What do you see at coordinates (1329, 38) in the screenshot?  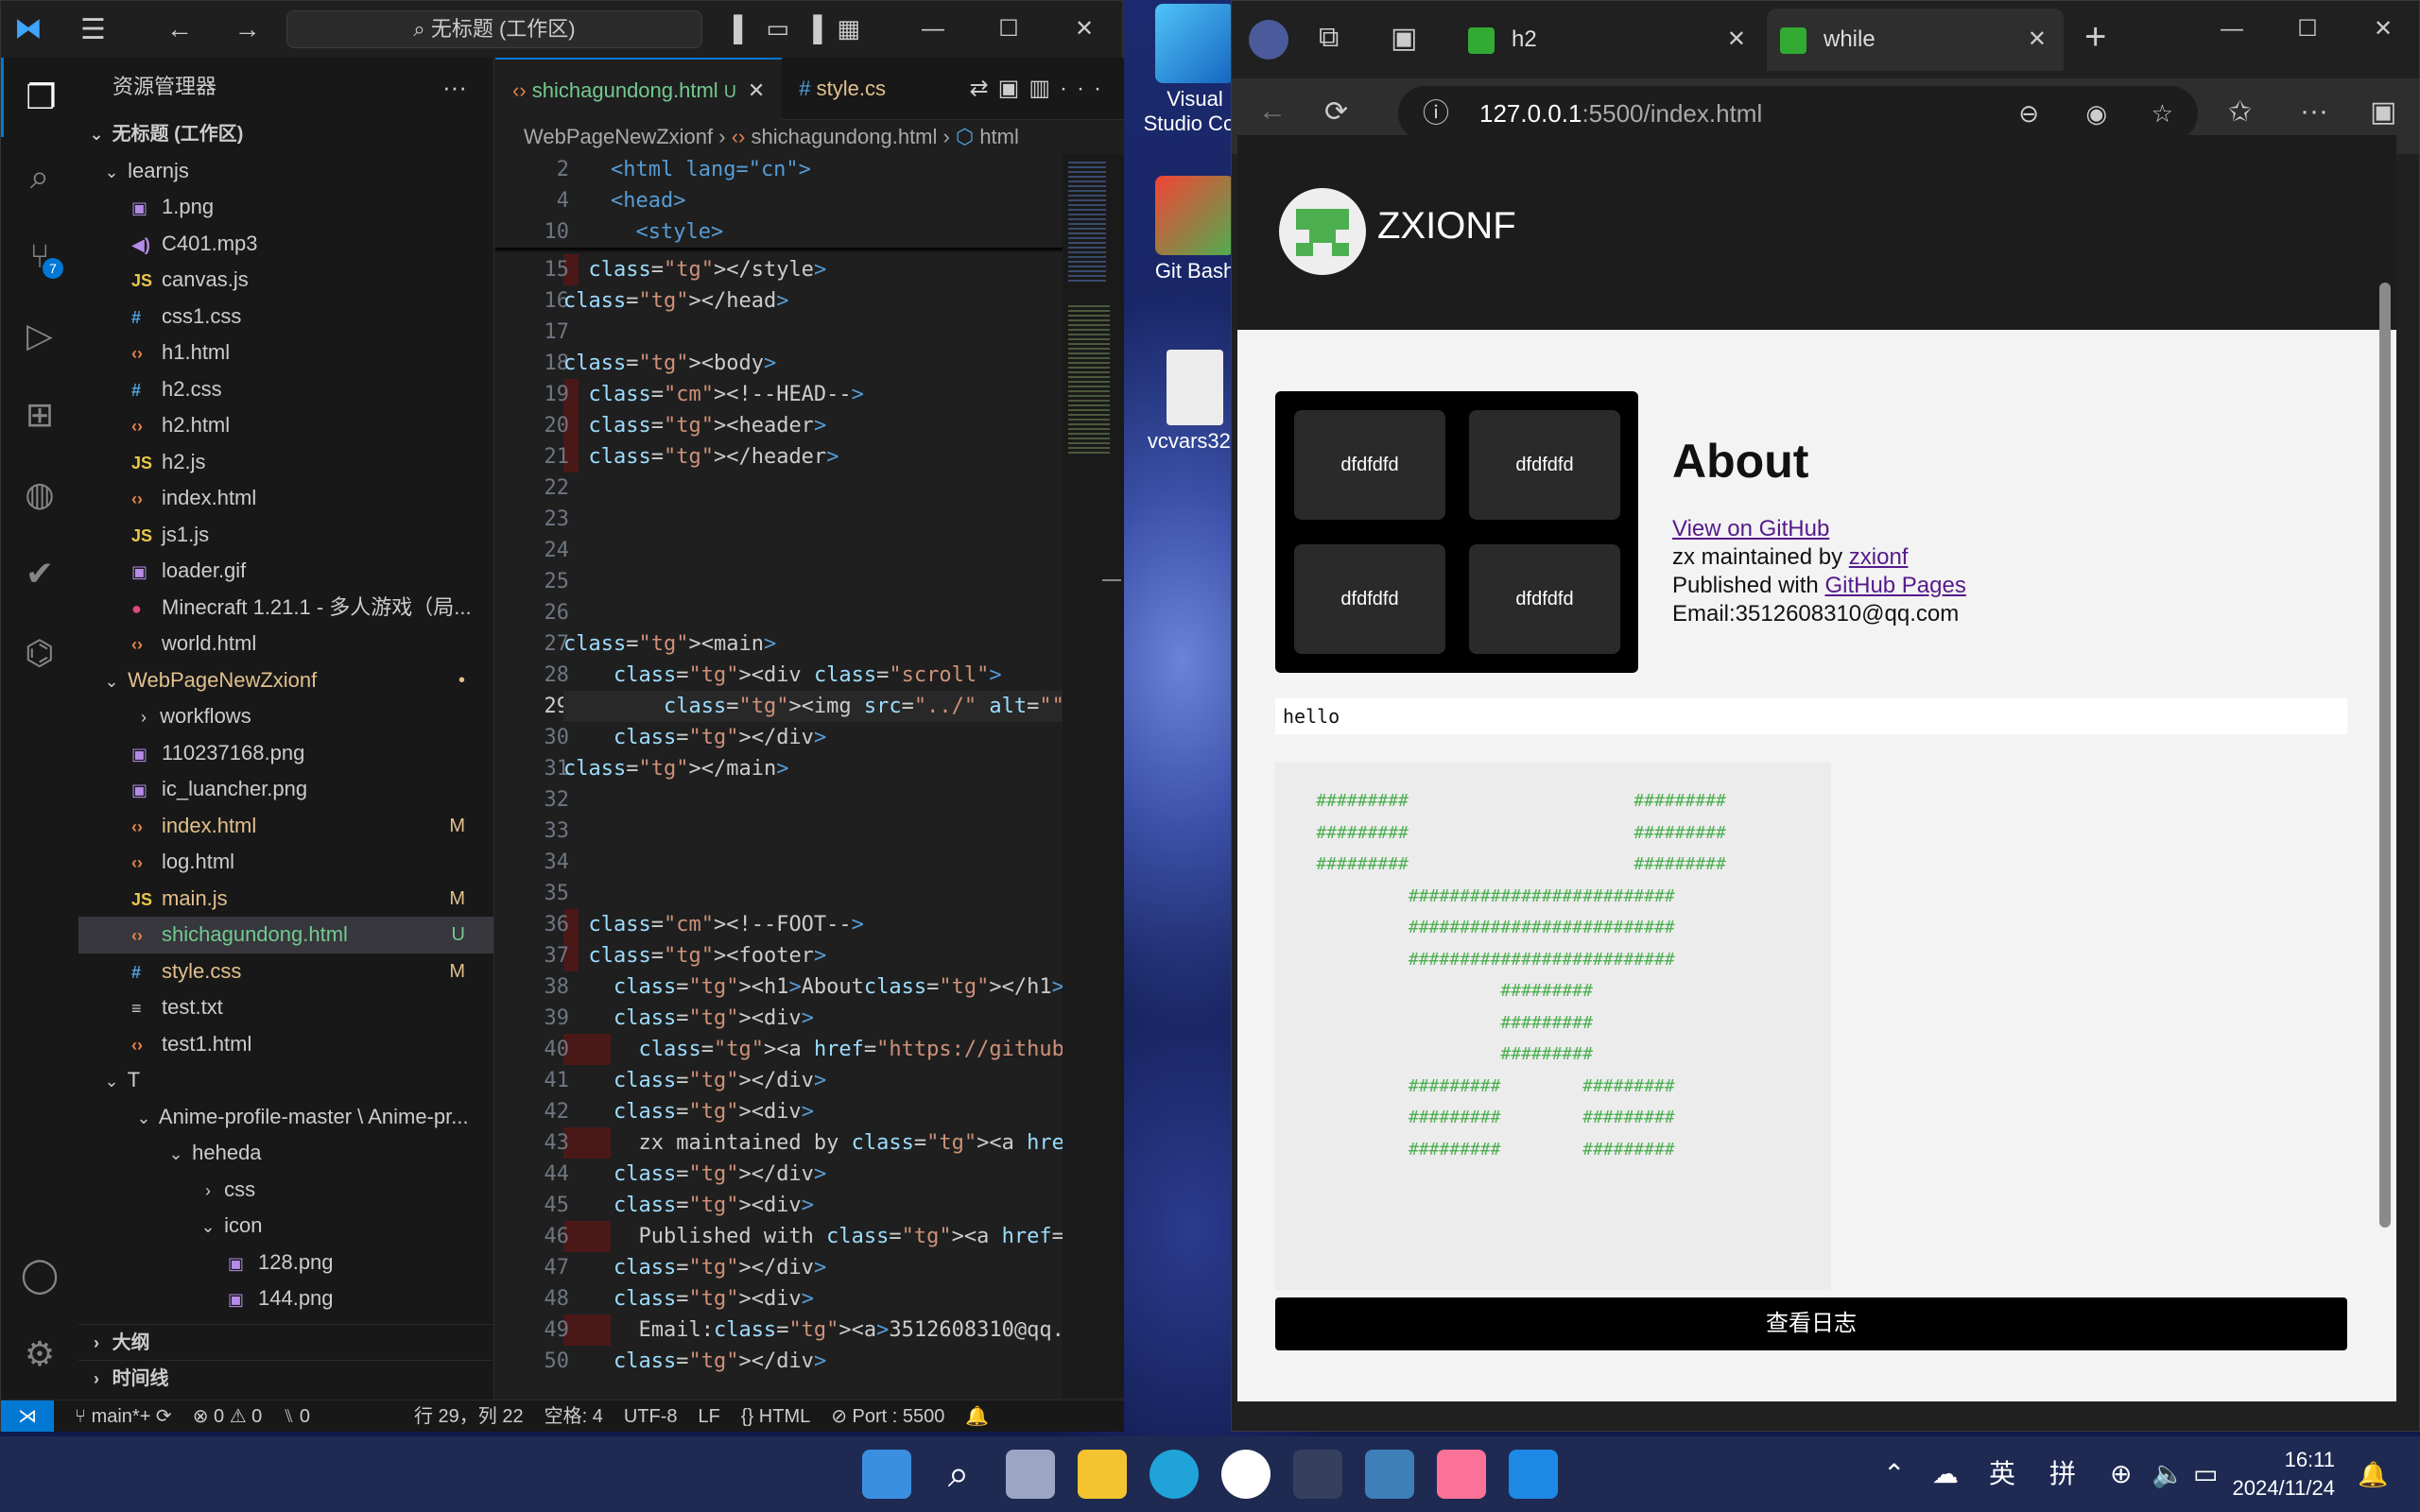 I see `workspaces-icon: ⧉` at bounding box center [1329, 38].